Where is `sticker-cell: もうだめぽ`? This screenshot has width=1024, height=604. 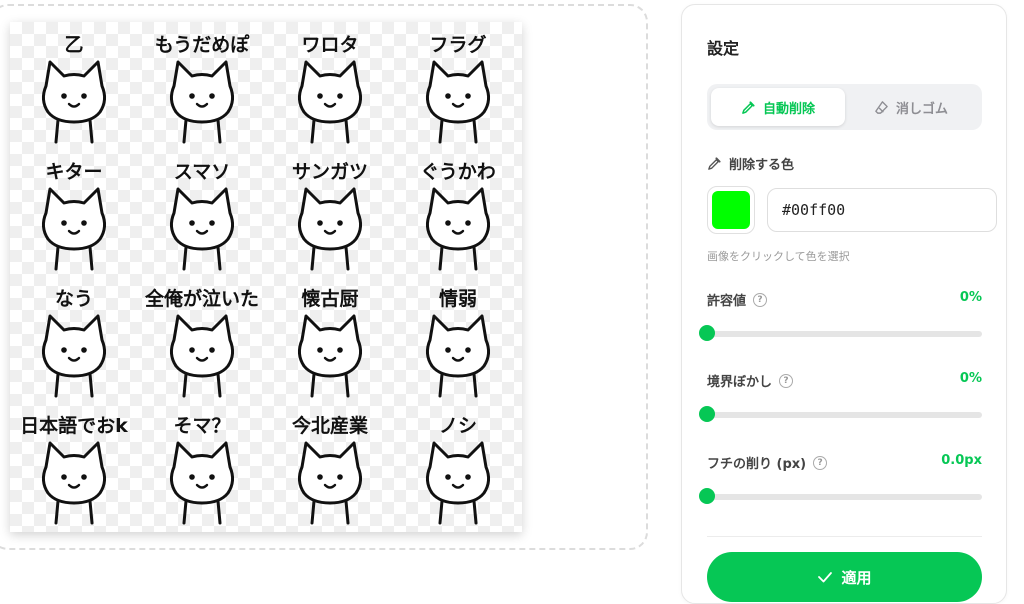 sticker-cell: もうだめぽ is located at coordinates (202, 85).